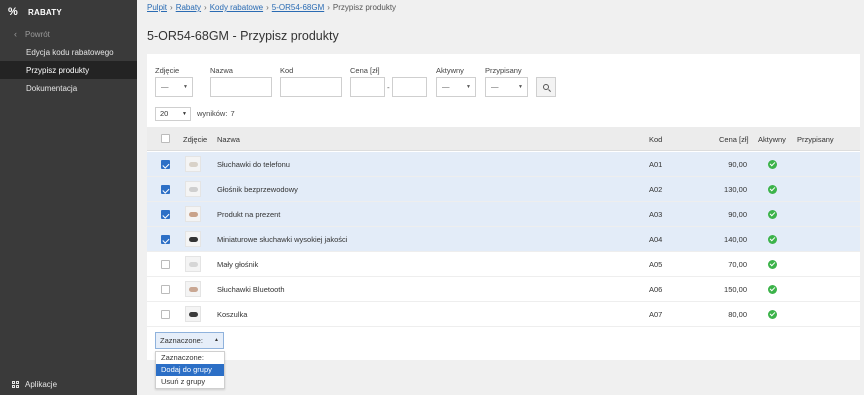  I want to click on search-icon, so click(546, 87).